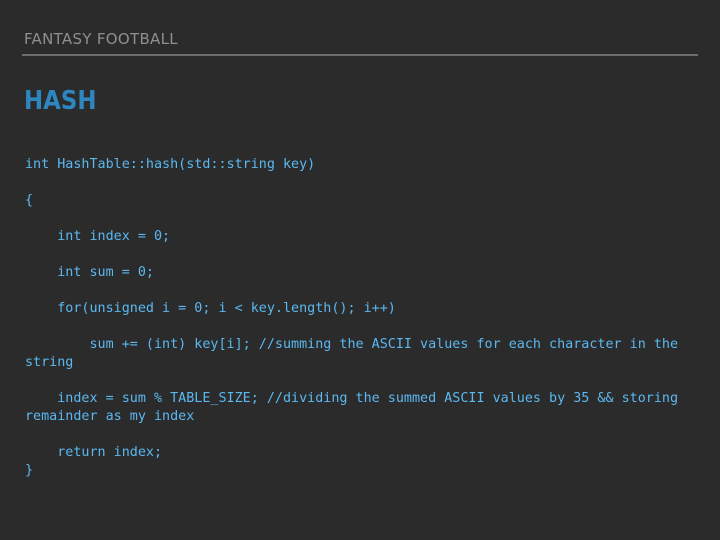 Image resolution: width=720 pixels, height=540 pixels. Describe the element at coordinates (101, 39) in the screenshot. I see `slide-header: FANTASY FOOTBALL` at that location.